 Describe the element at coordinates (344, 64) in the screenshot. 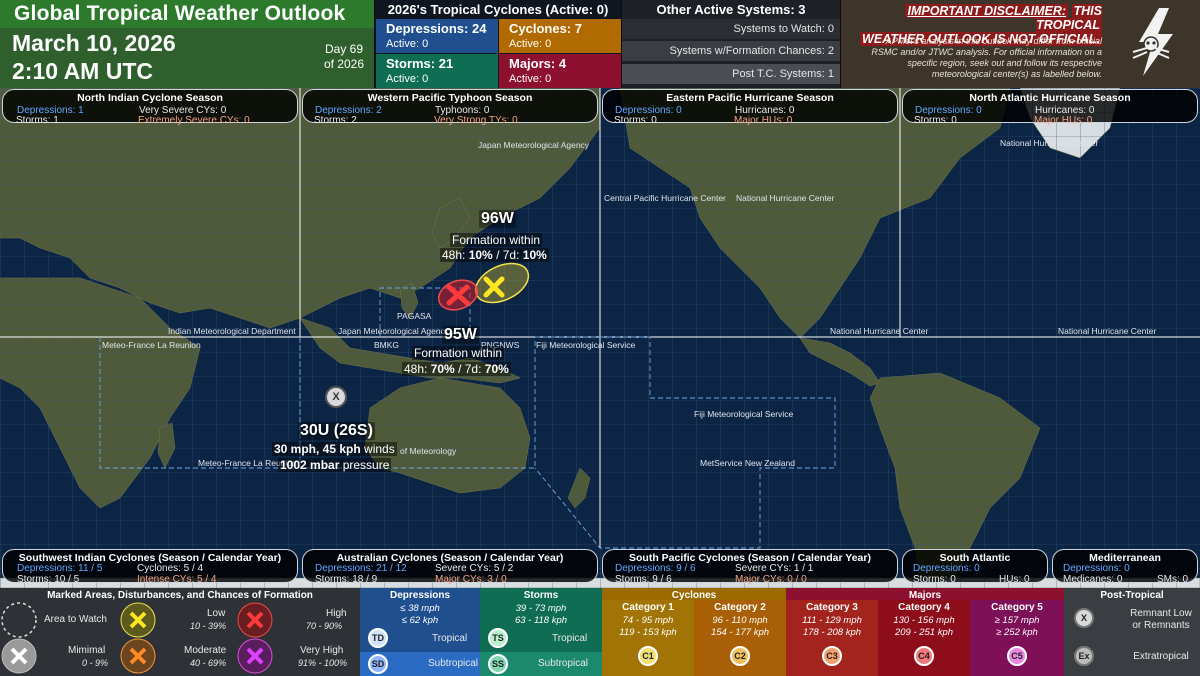

I see `day-year: of 2026` at that location.